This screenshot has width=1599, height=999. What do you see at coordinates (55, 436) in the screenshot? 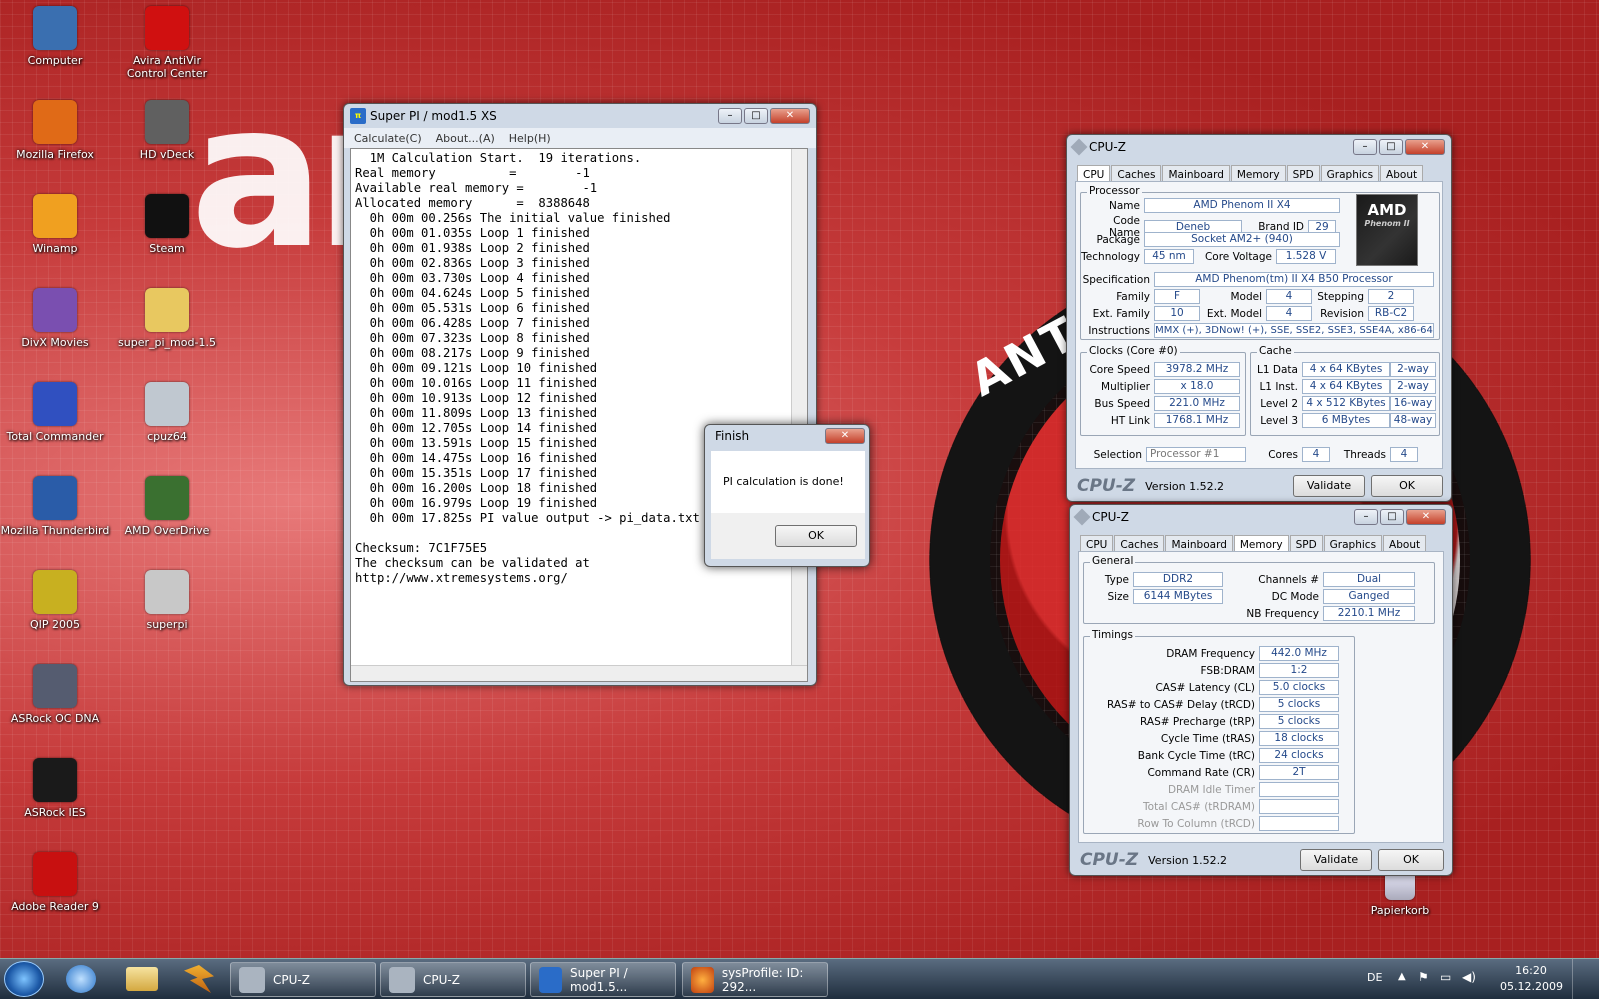
I see `desktop-shortcut-label: Total Commander` at bounding box center [55, 436].